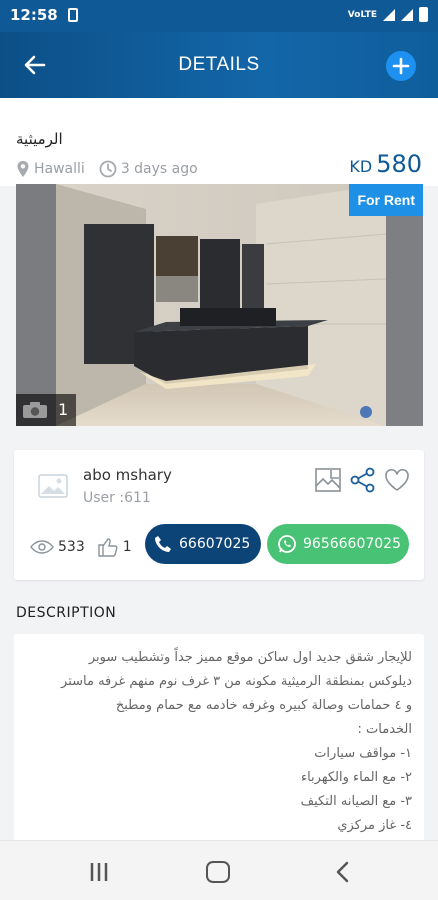 The image size is (438, 900). I want to click on system-navigation-bar, so click(219, 870).